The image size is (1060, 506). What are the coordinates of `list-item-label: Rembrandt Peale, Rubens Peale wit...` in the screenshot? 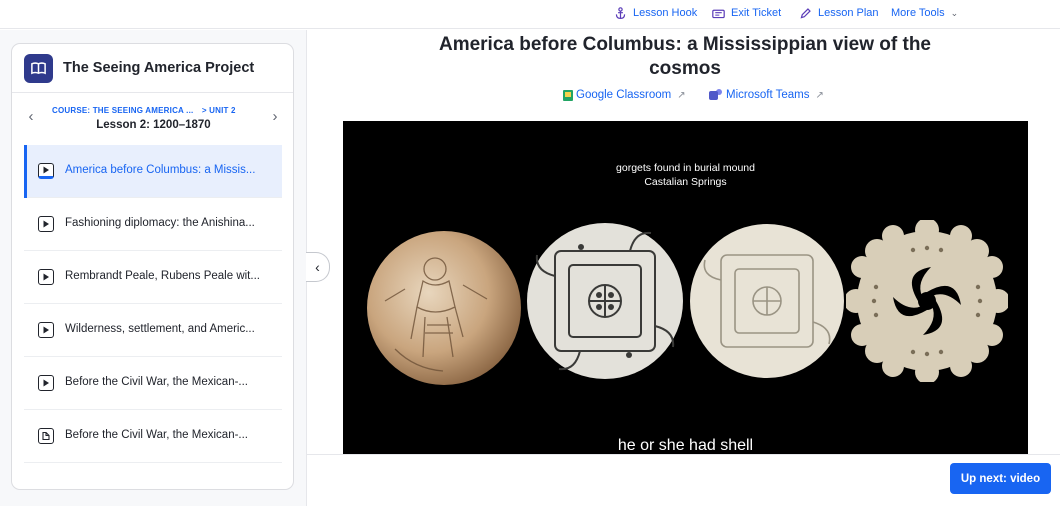 It's located at (162, 276).